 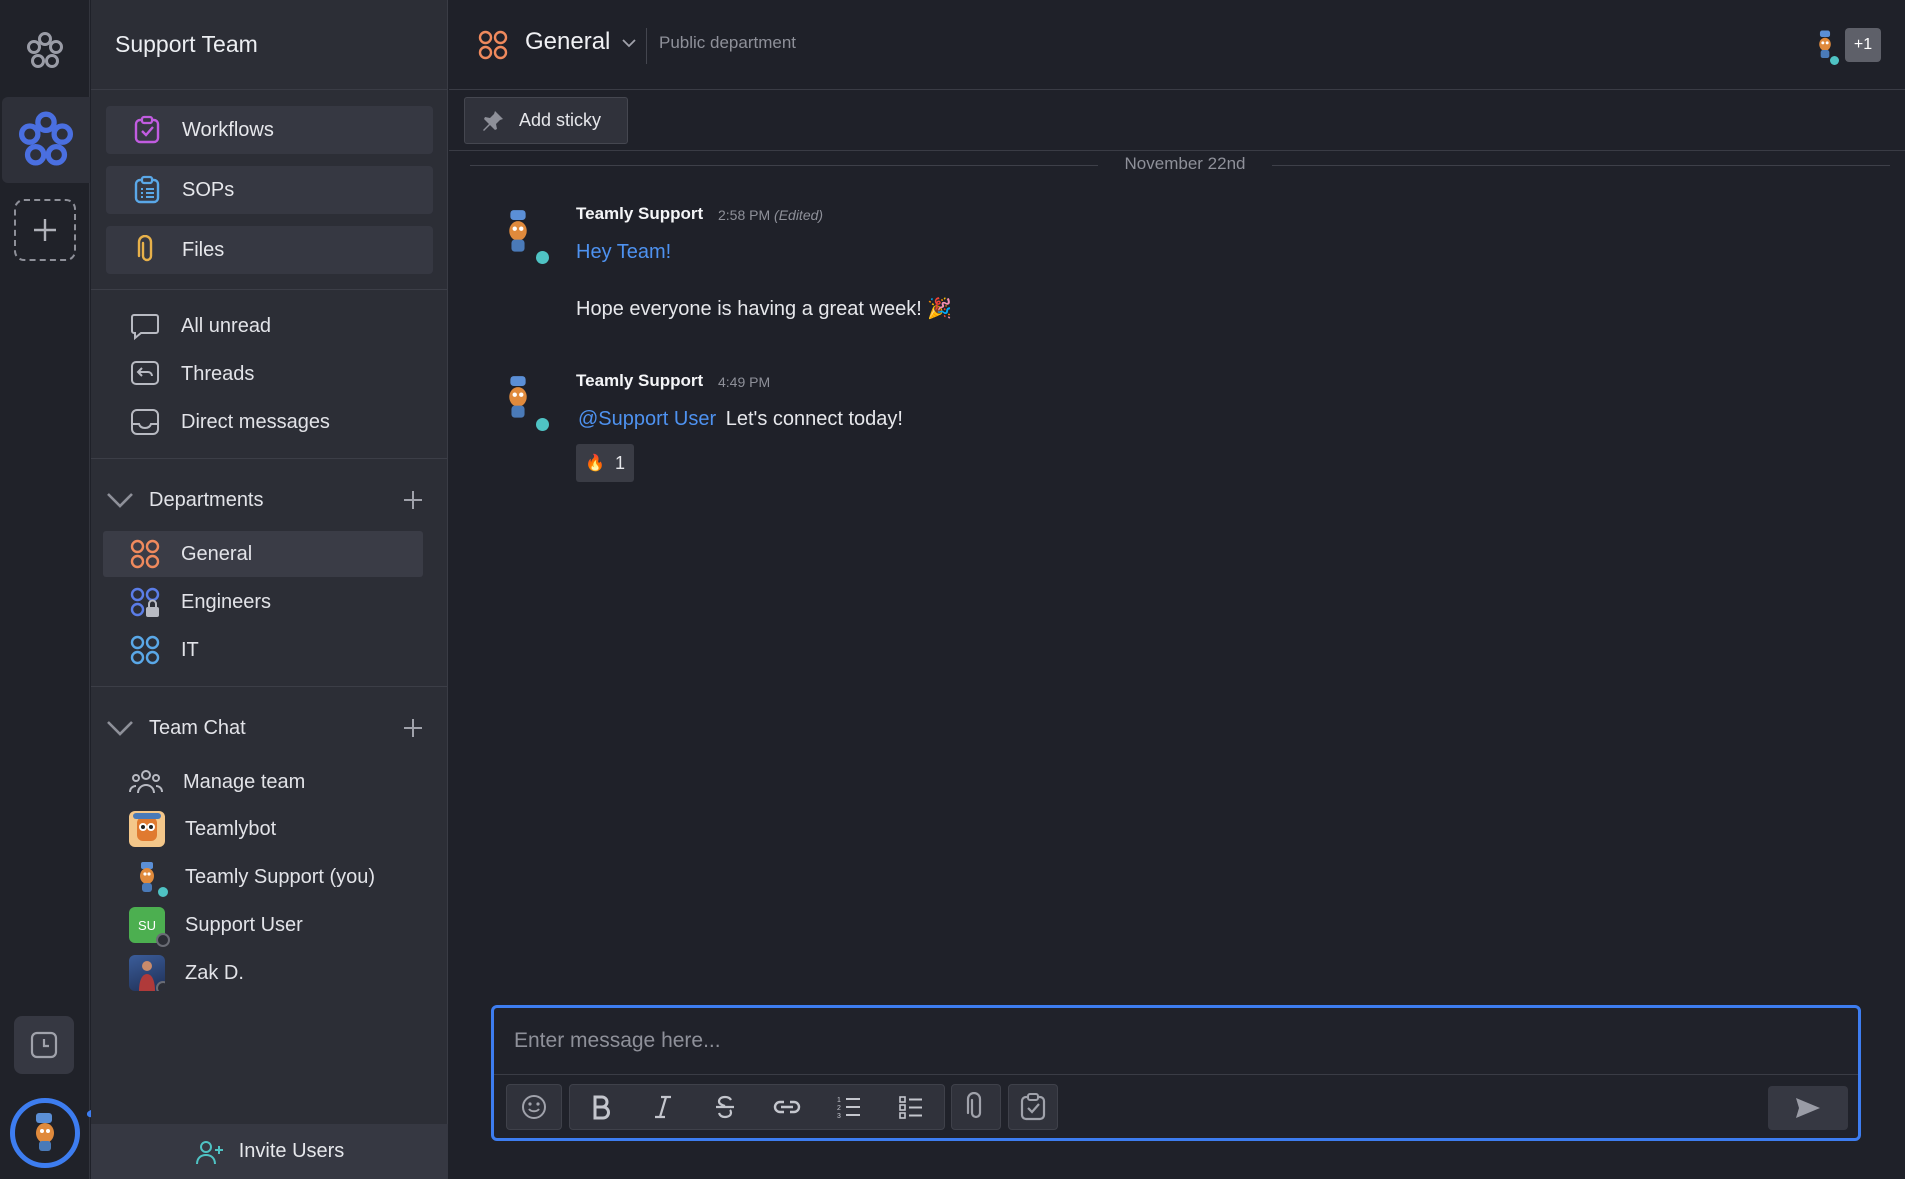 I want to click on invite-users-button: Invite Users, so click(x=269, y=1151).